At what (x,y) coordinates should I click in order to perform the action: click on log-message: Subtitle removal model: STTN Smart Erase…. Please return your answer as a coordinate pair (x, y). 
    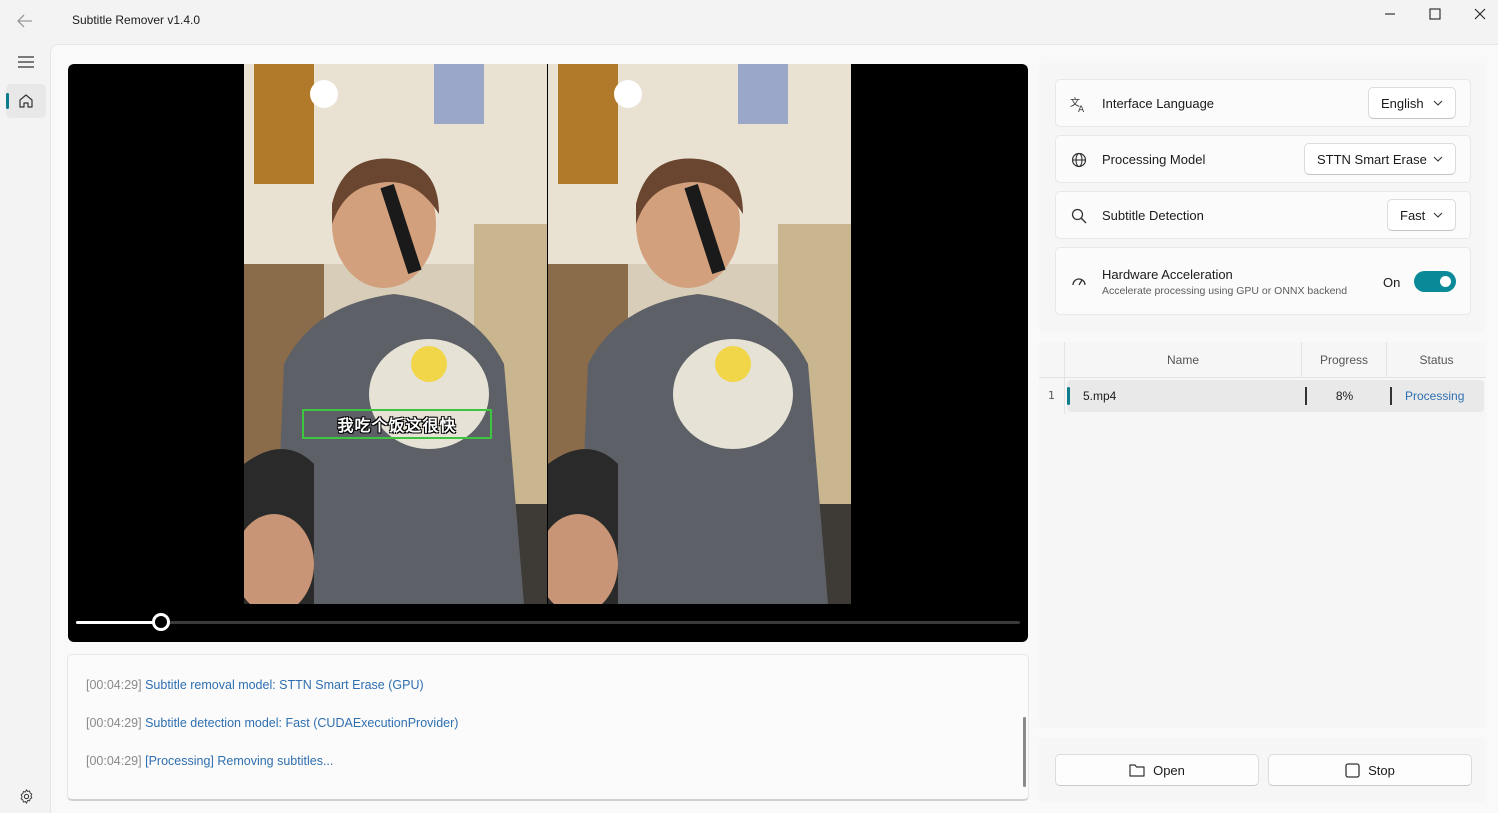
    Looking at the image, I should click on (284, 685).